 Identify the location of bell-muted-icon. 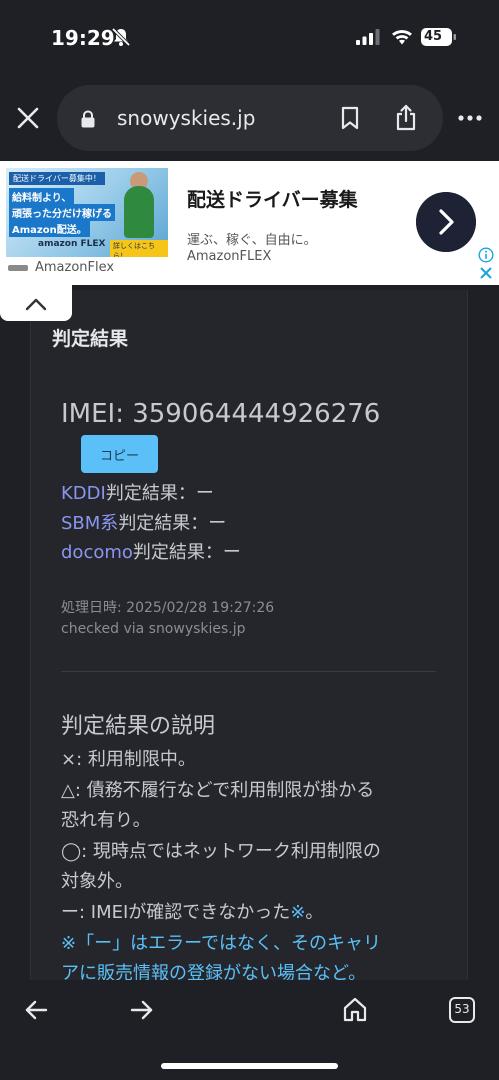
(121, 37).